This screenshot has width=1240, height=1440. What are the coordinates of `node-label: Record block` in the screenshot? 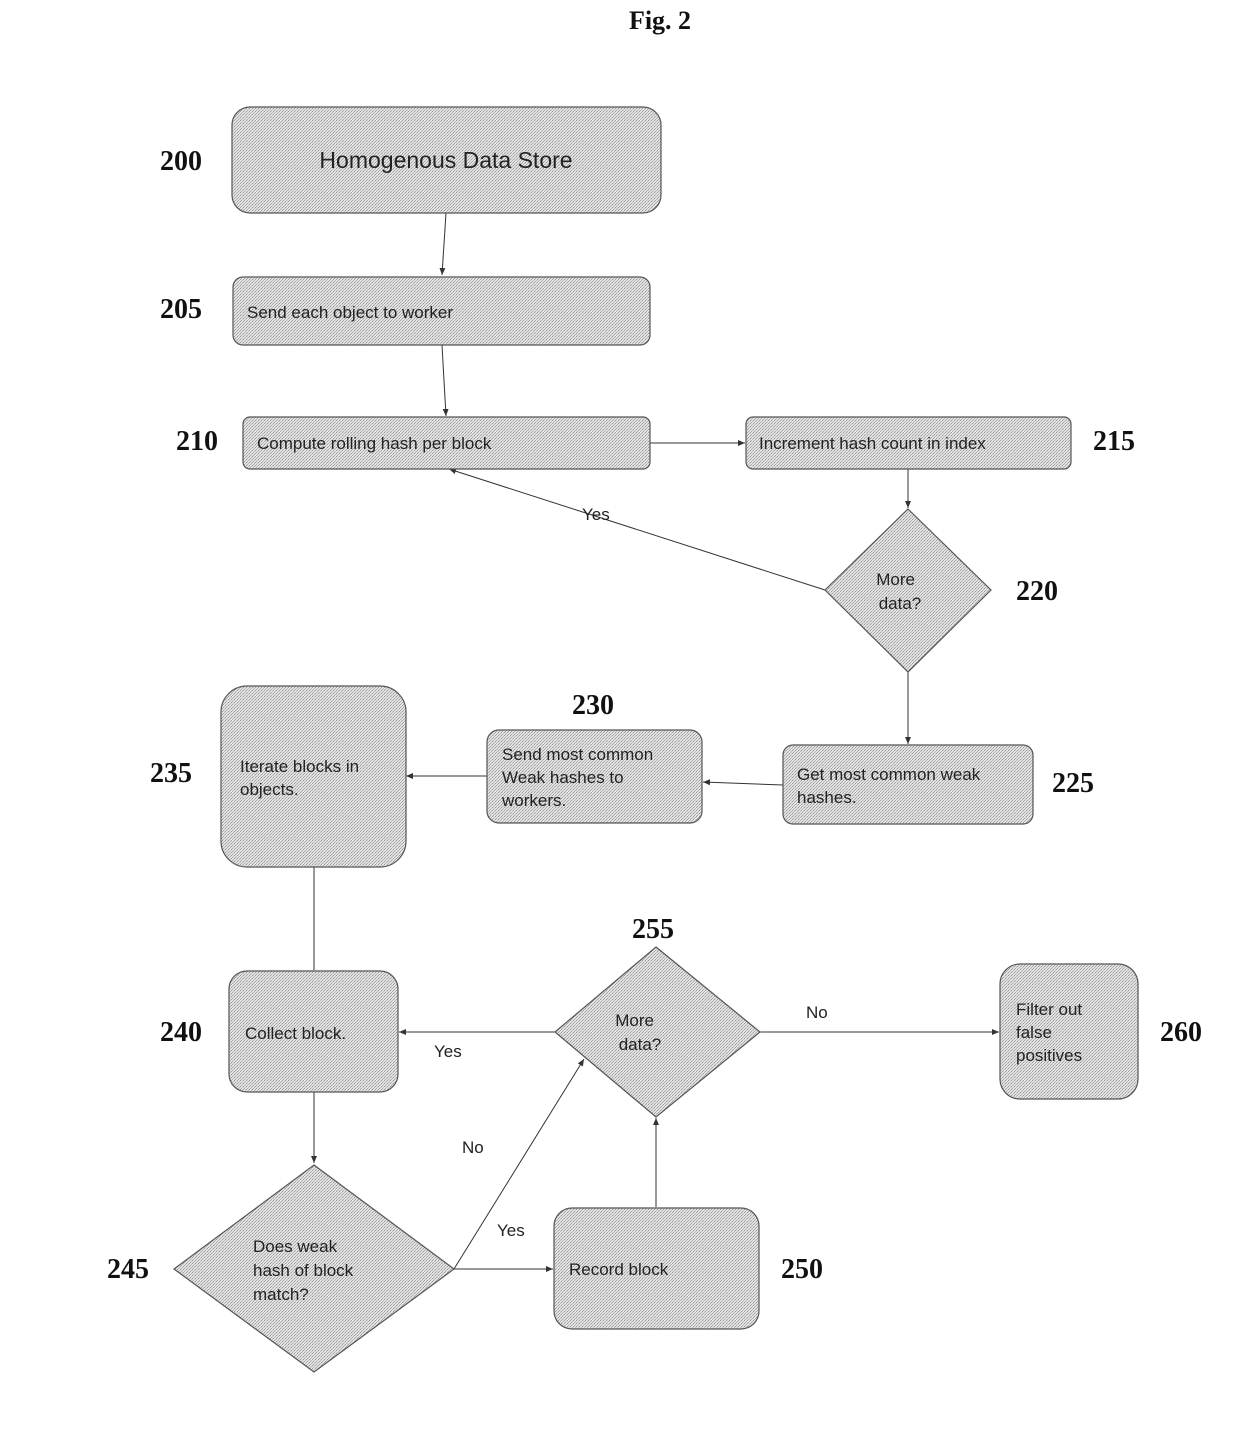 It's located at (619, 1269).